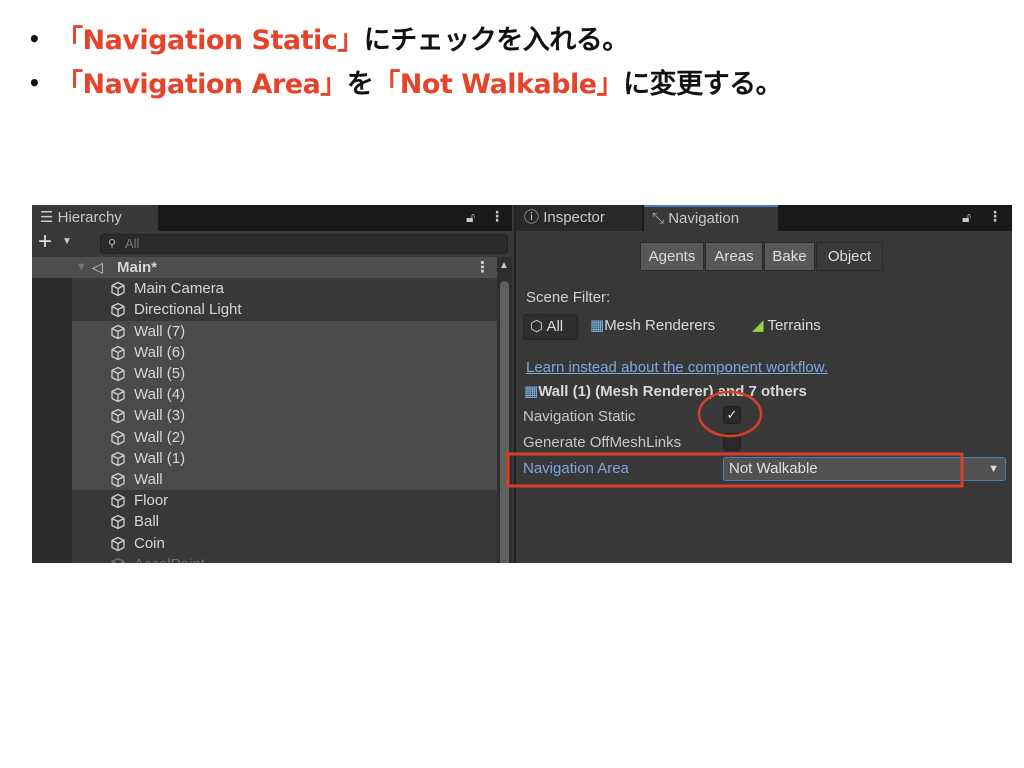 This screenshot has height=768, width=1024. What do you see at coordinates (735, 439) in the screenshot?
I see `annotation-overlay` at bounding box center [735, 439].